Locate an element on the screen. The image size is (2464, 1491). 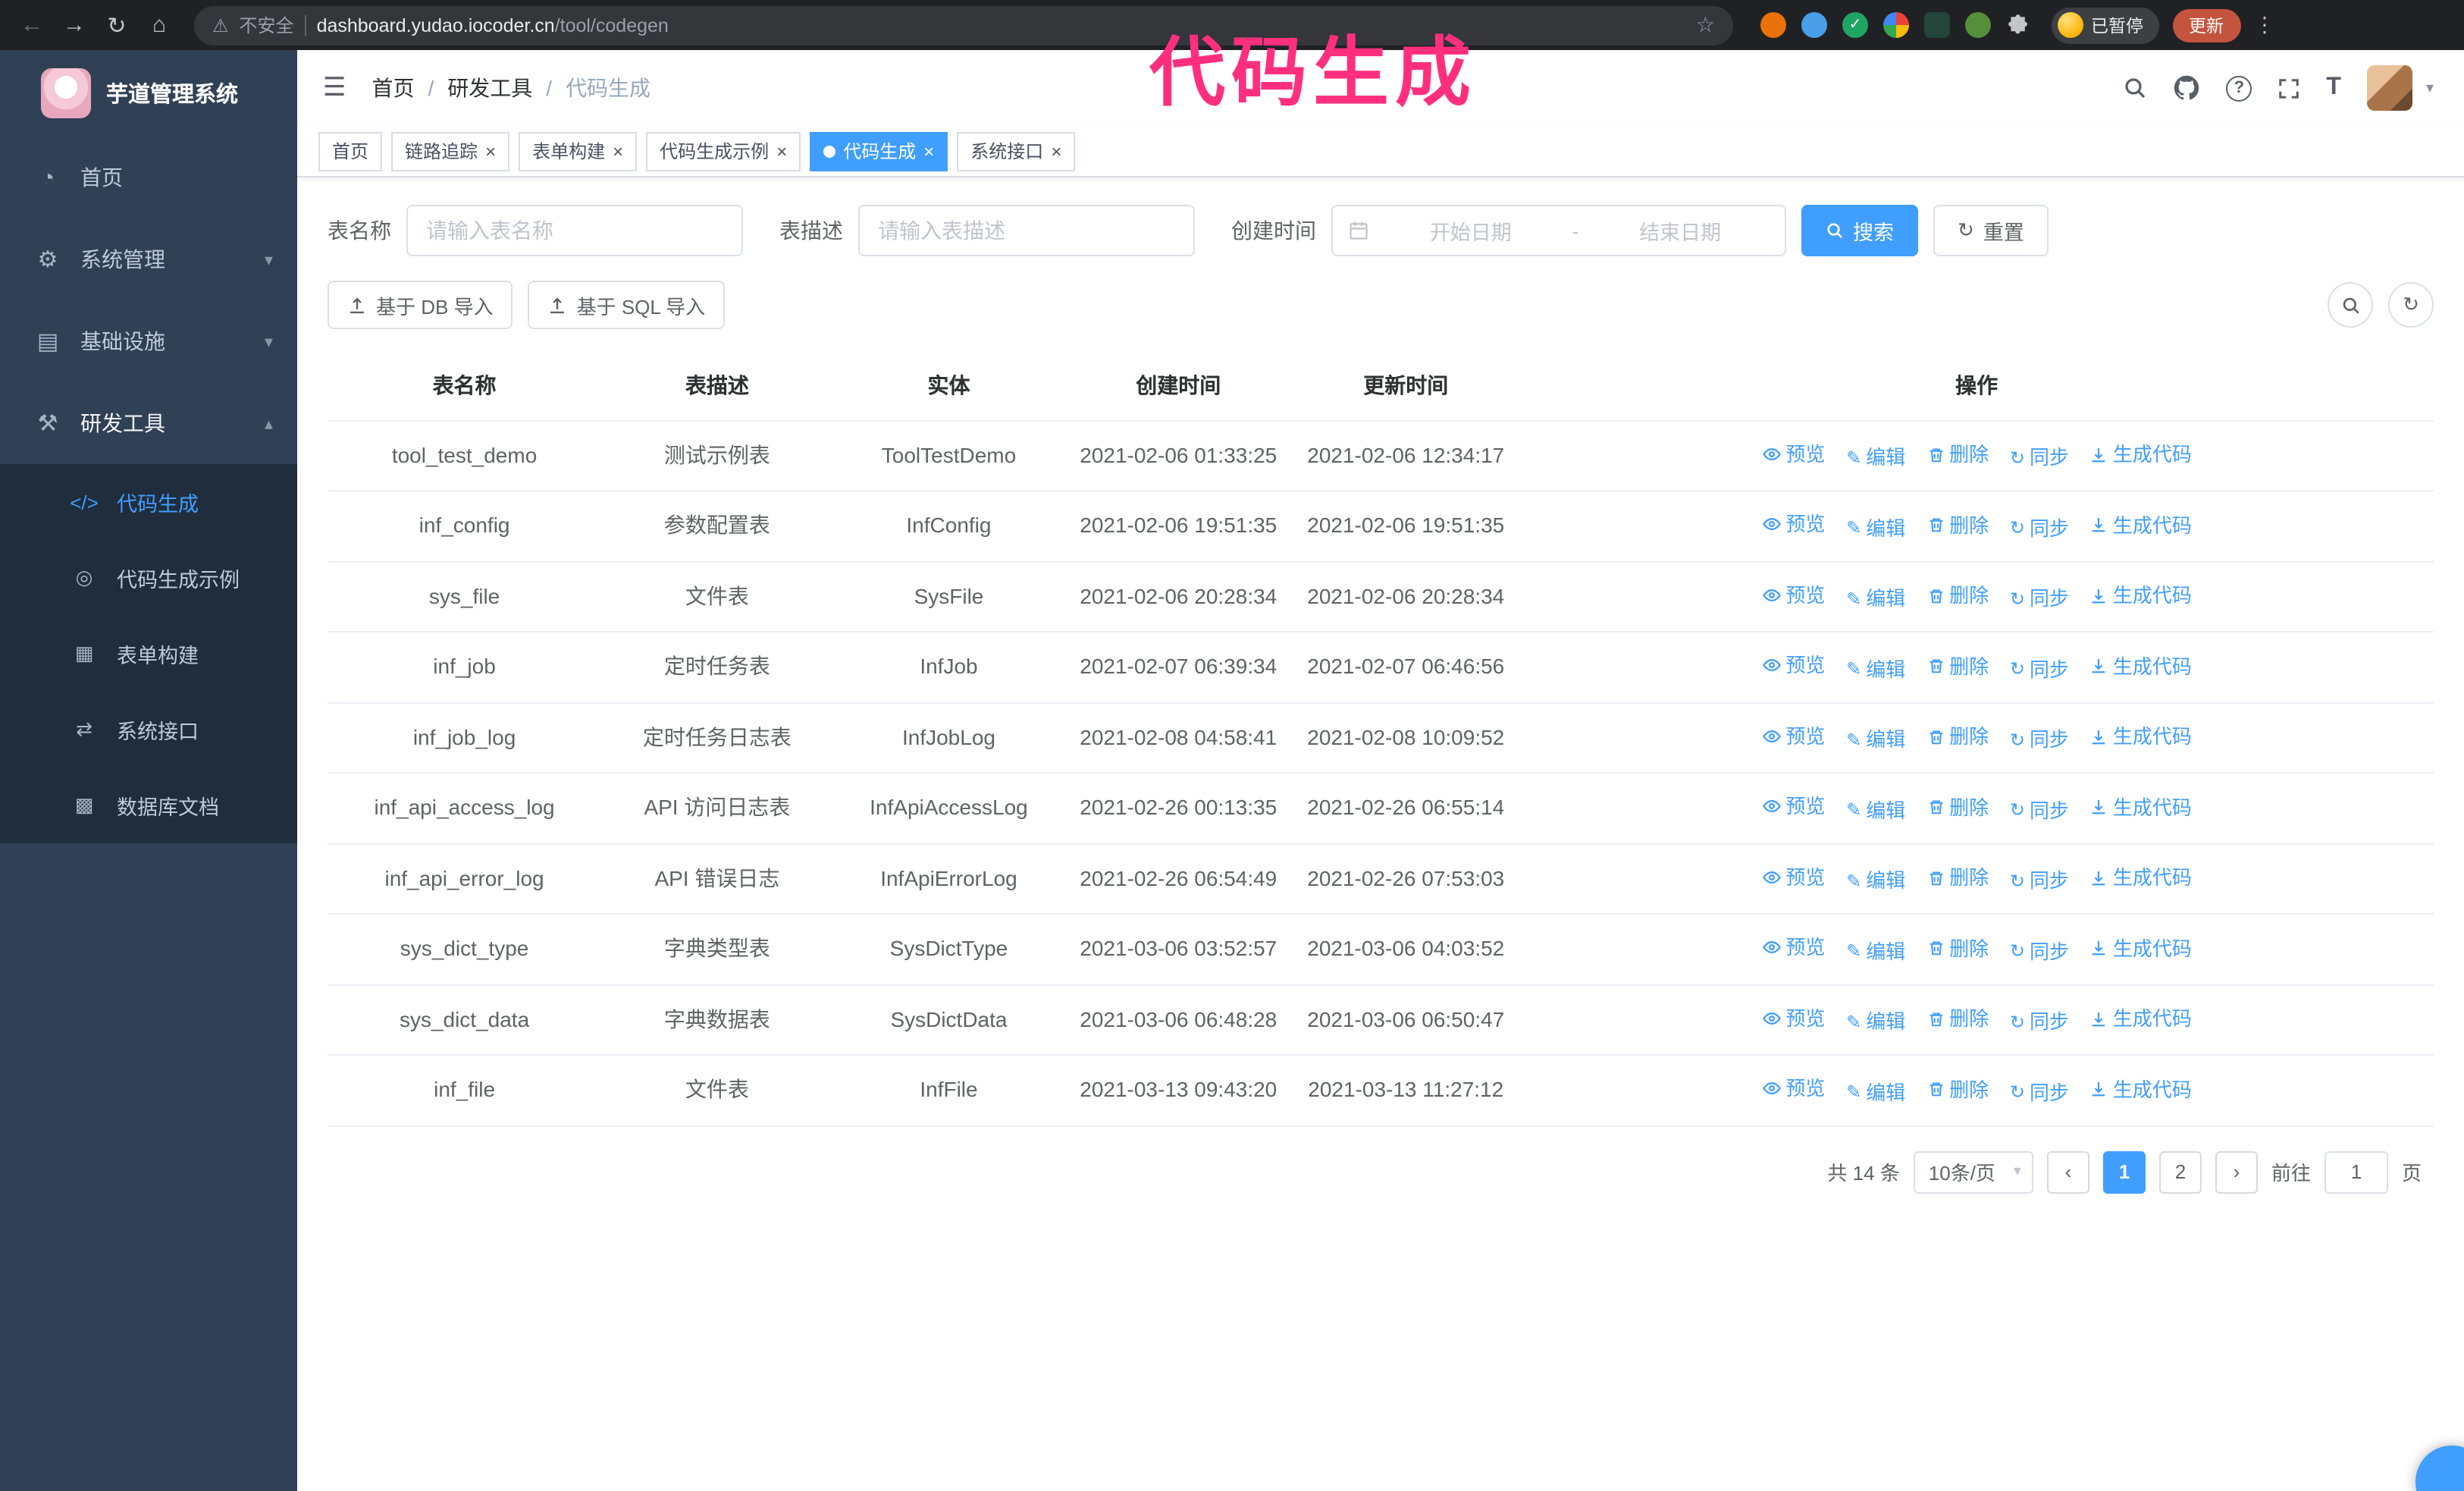
sidebar-item-form-builder: ▦ 表单构建 is located at coordinates (148, 654).